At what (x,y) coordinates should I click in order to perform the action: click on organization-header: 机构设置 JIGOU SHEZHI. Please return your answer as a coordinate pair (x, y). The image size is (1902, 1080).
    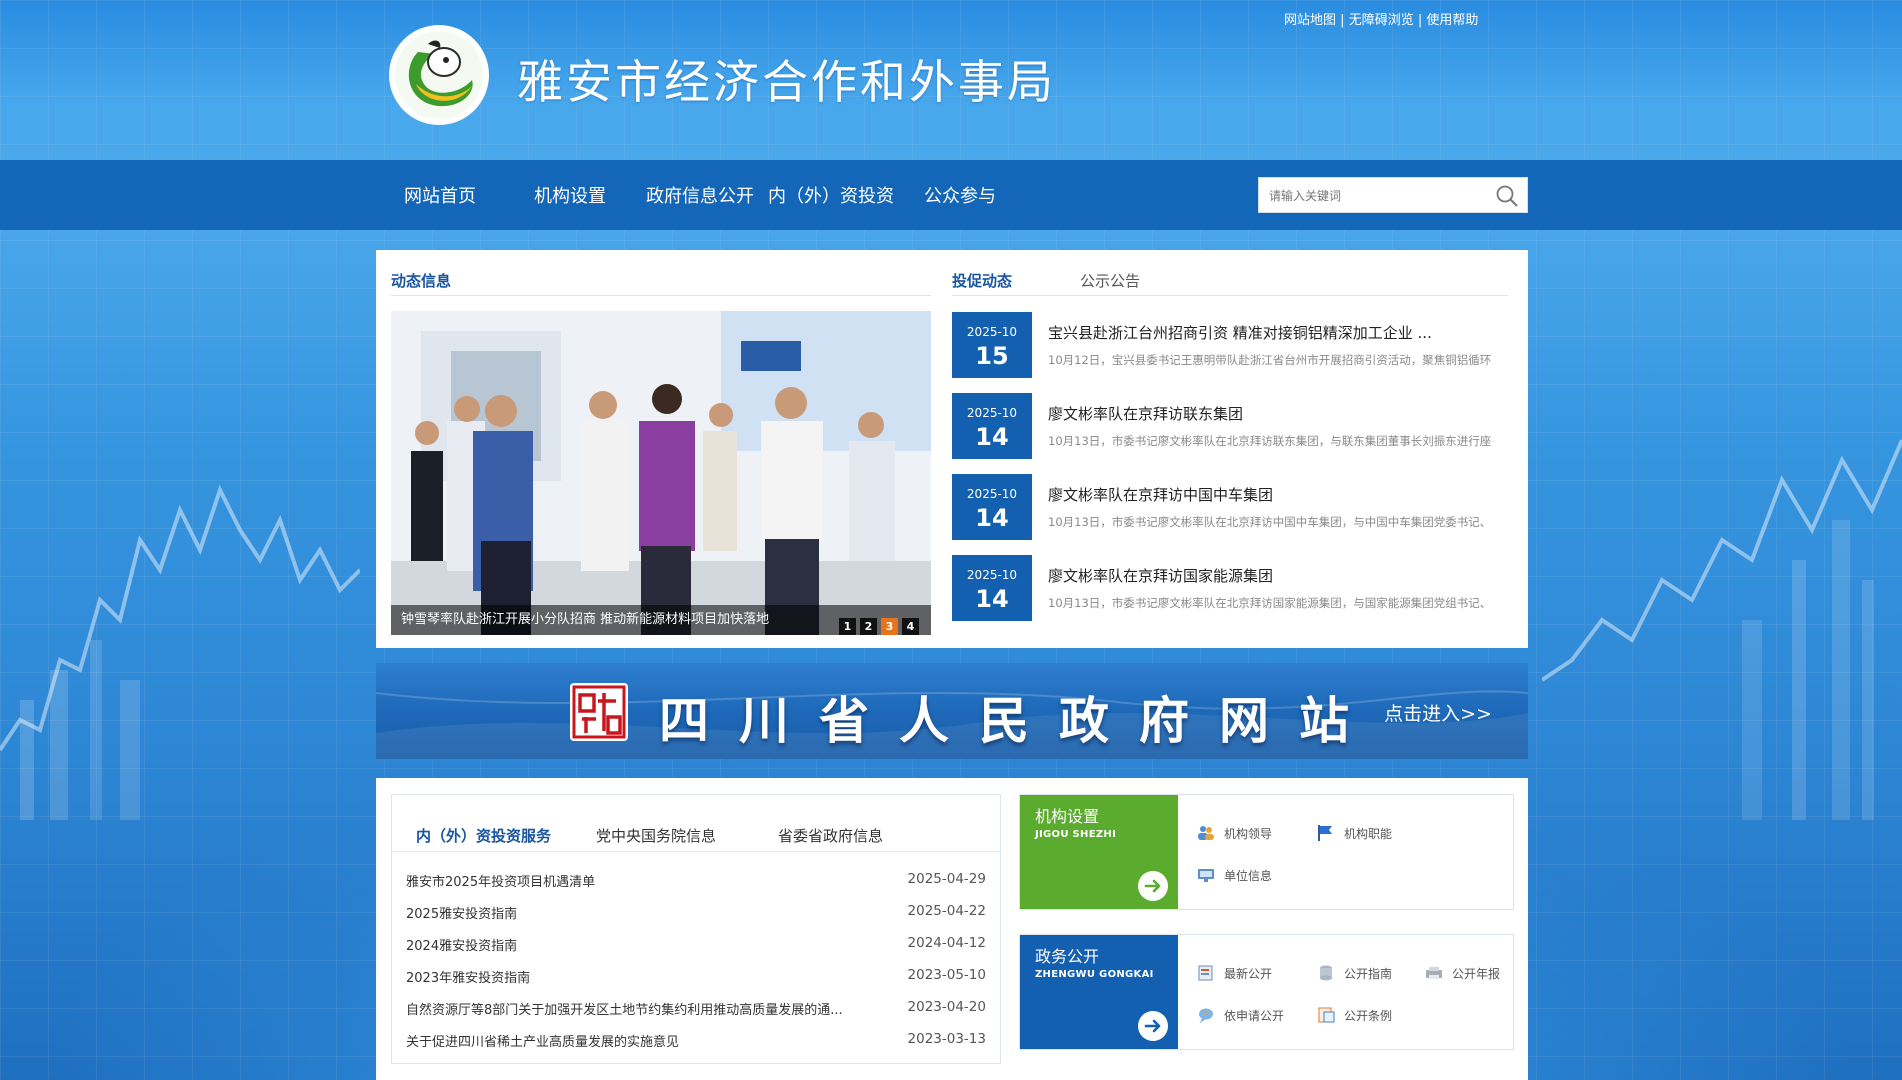
    Looking at the image, I should click on (1099, 852).